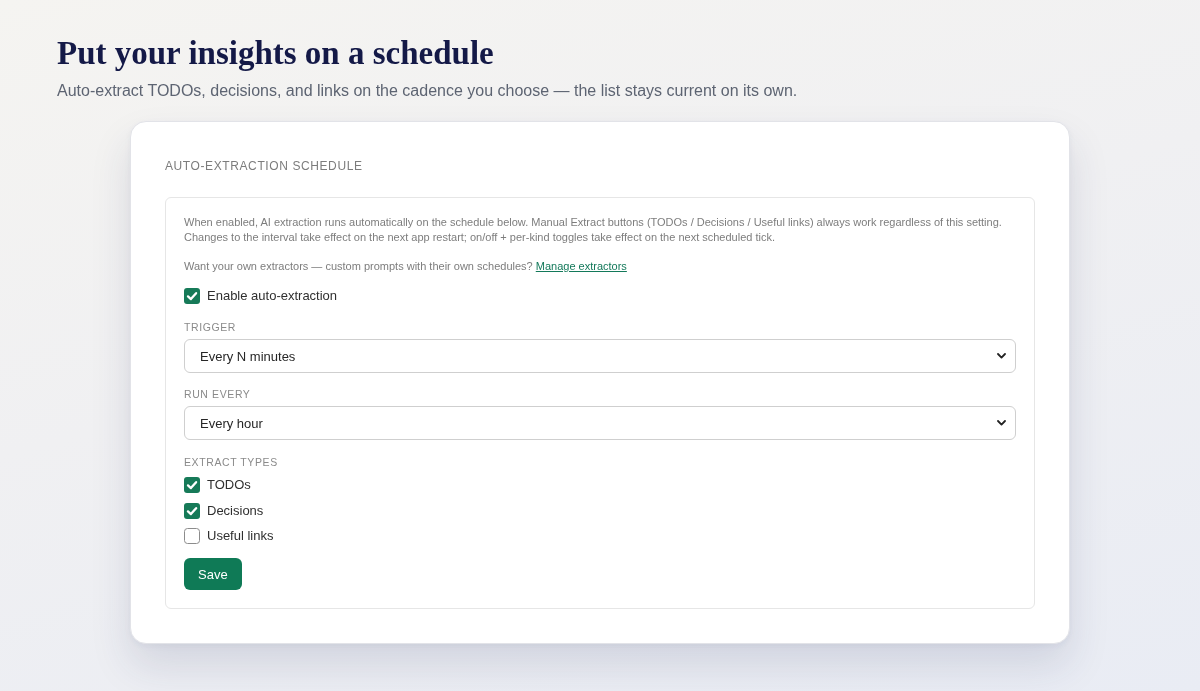  What do you see at coordinates (240, 536) in the screenshot?
I see `checkbox-label: Useful links` at bounding box center [240, 536].